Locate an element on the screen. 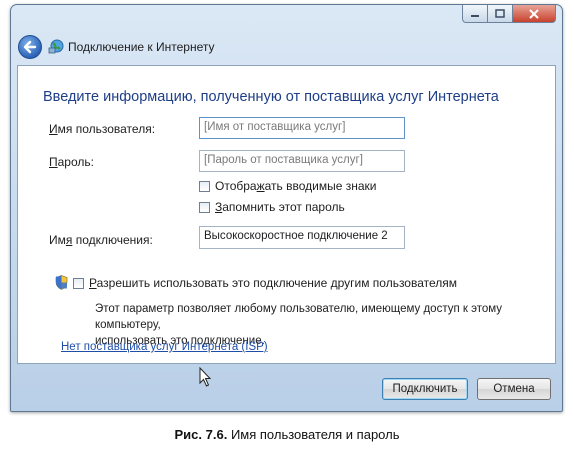 The width and height of the screenshot is (574, 450). mouse-cursor-icon is located at coordinates (205, 377).